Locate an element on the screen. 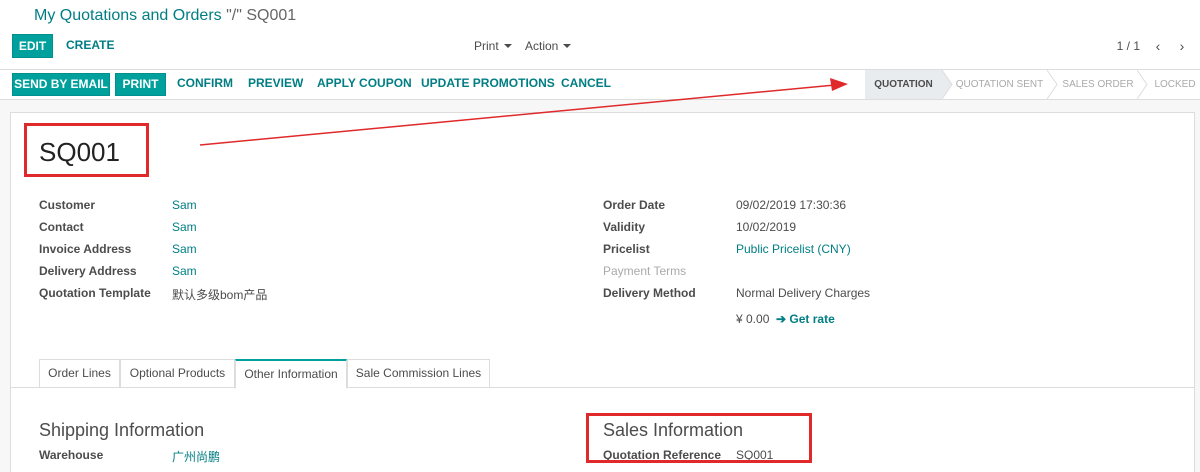  get-rate-button: ➔ Get rate is located at coordinates (805, 319).